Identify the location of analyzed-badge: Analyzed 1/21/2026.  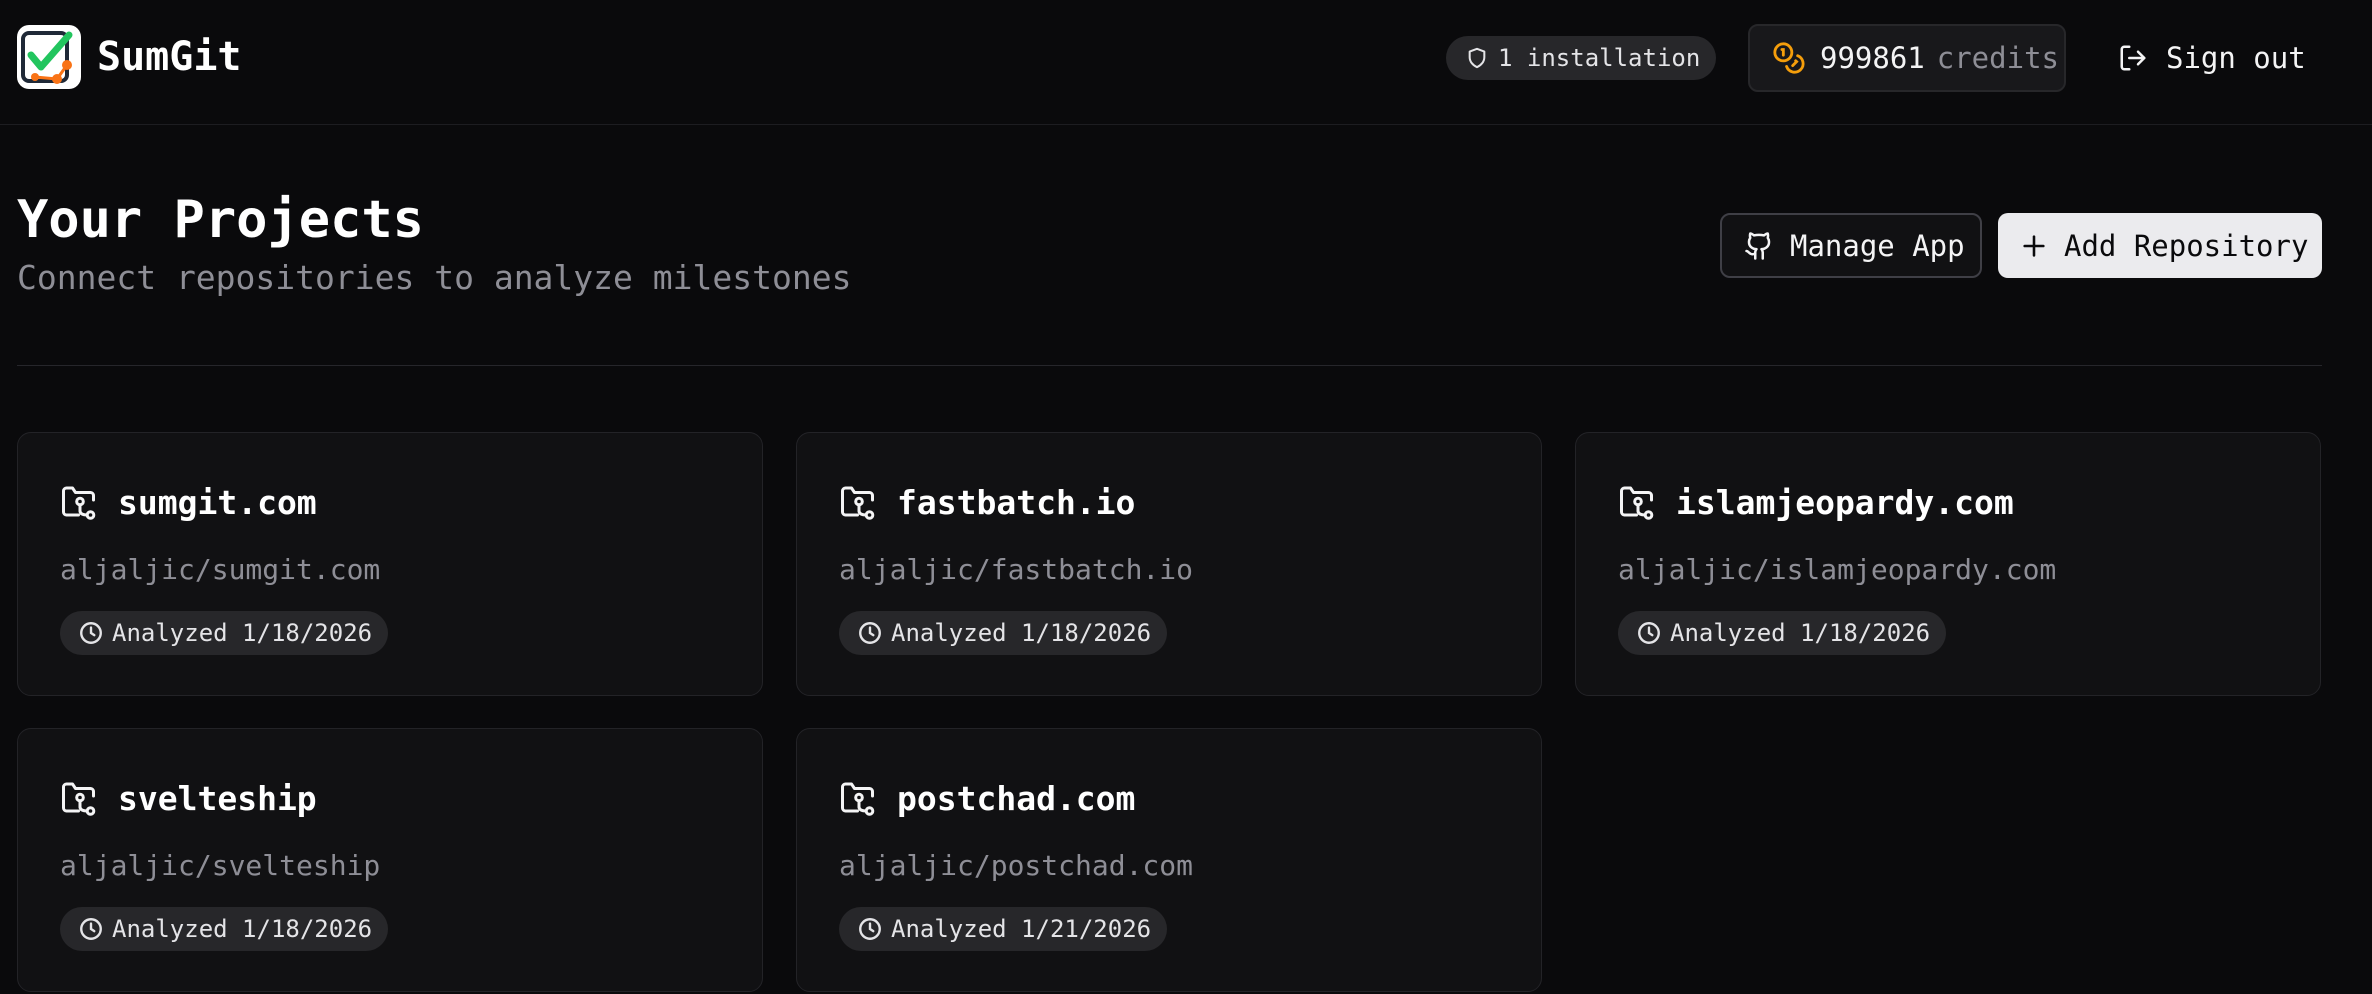
(1003, 929).